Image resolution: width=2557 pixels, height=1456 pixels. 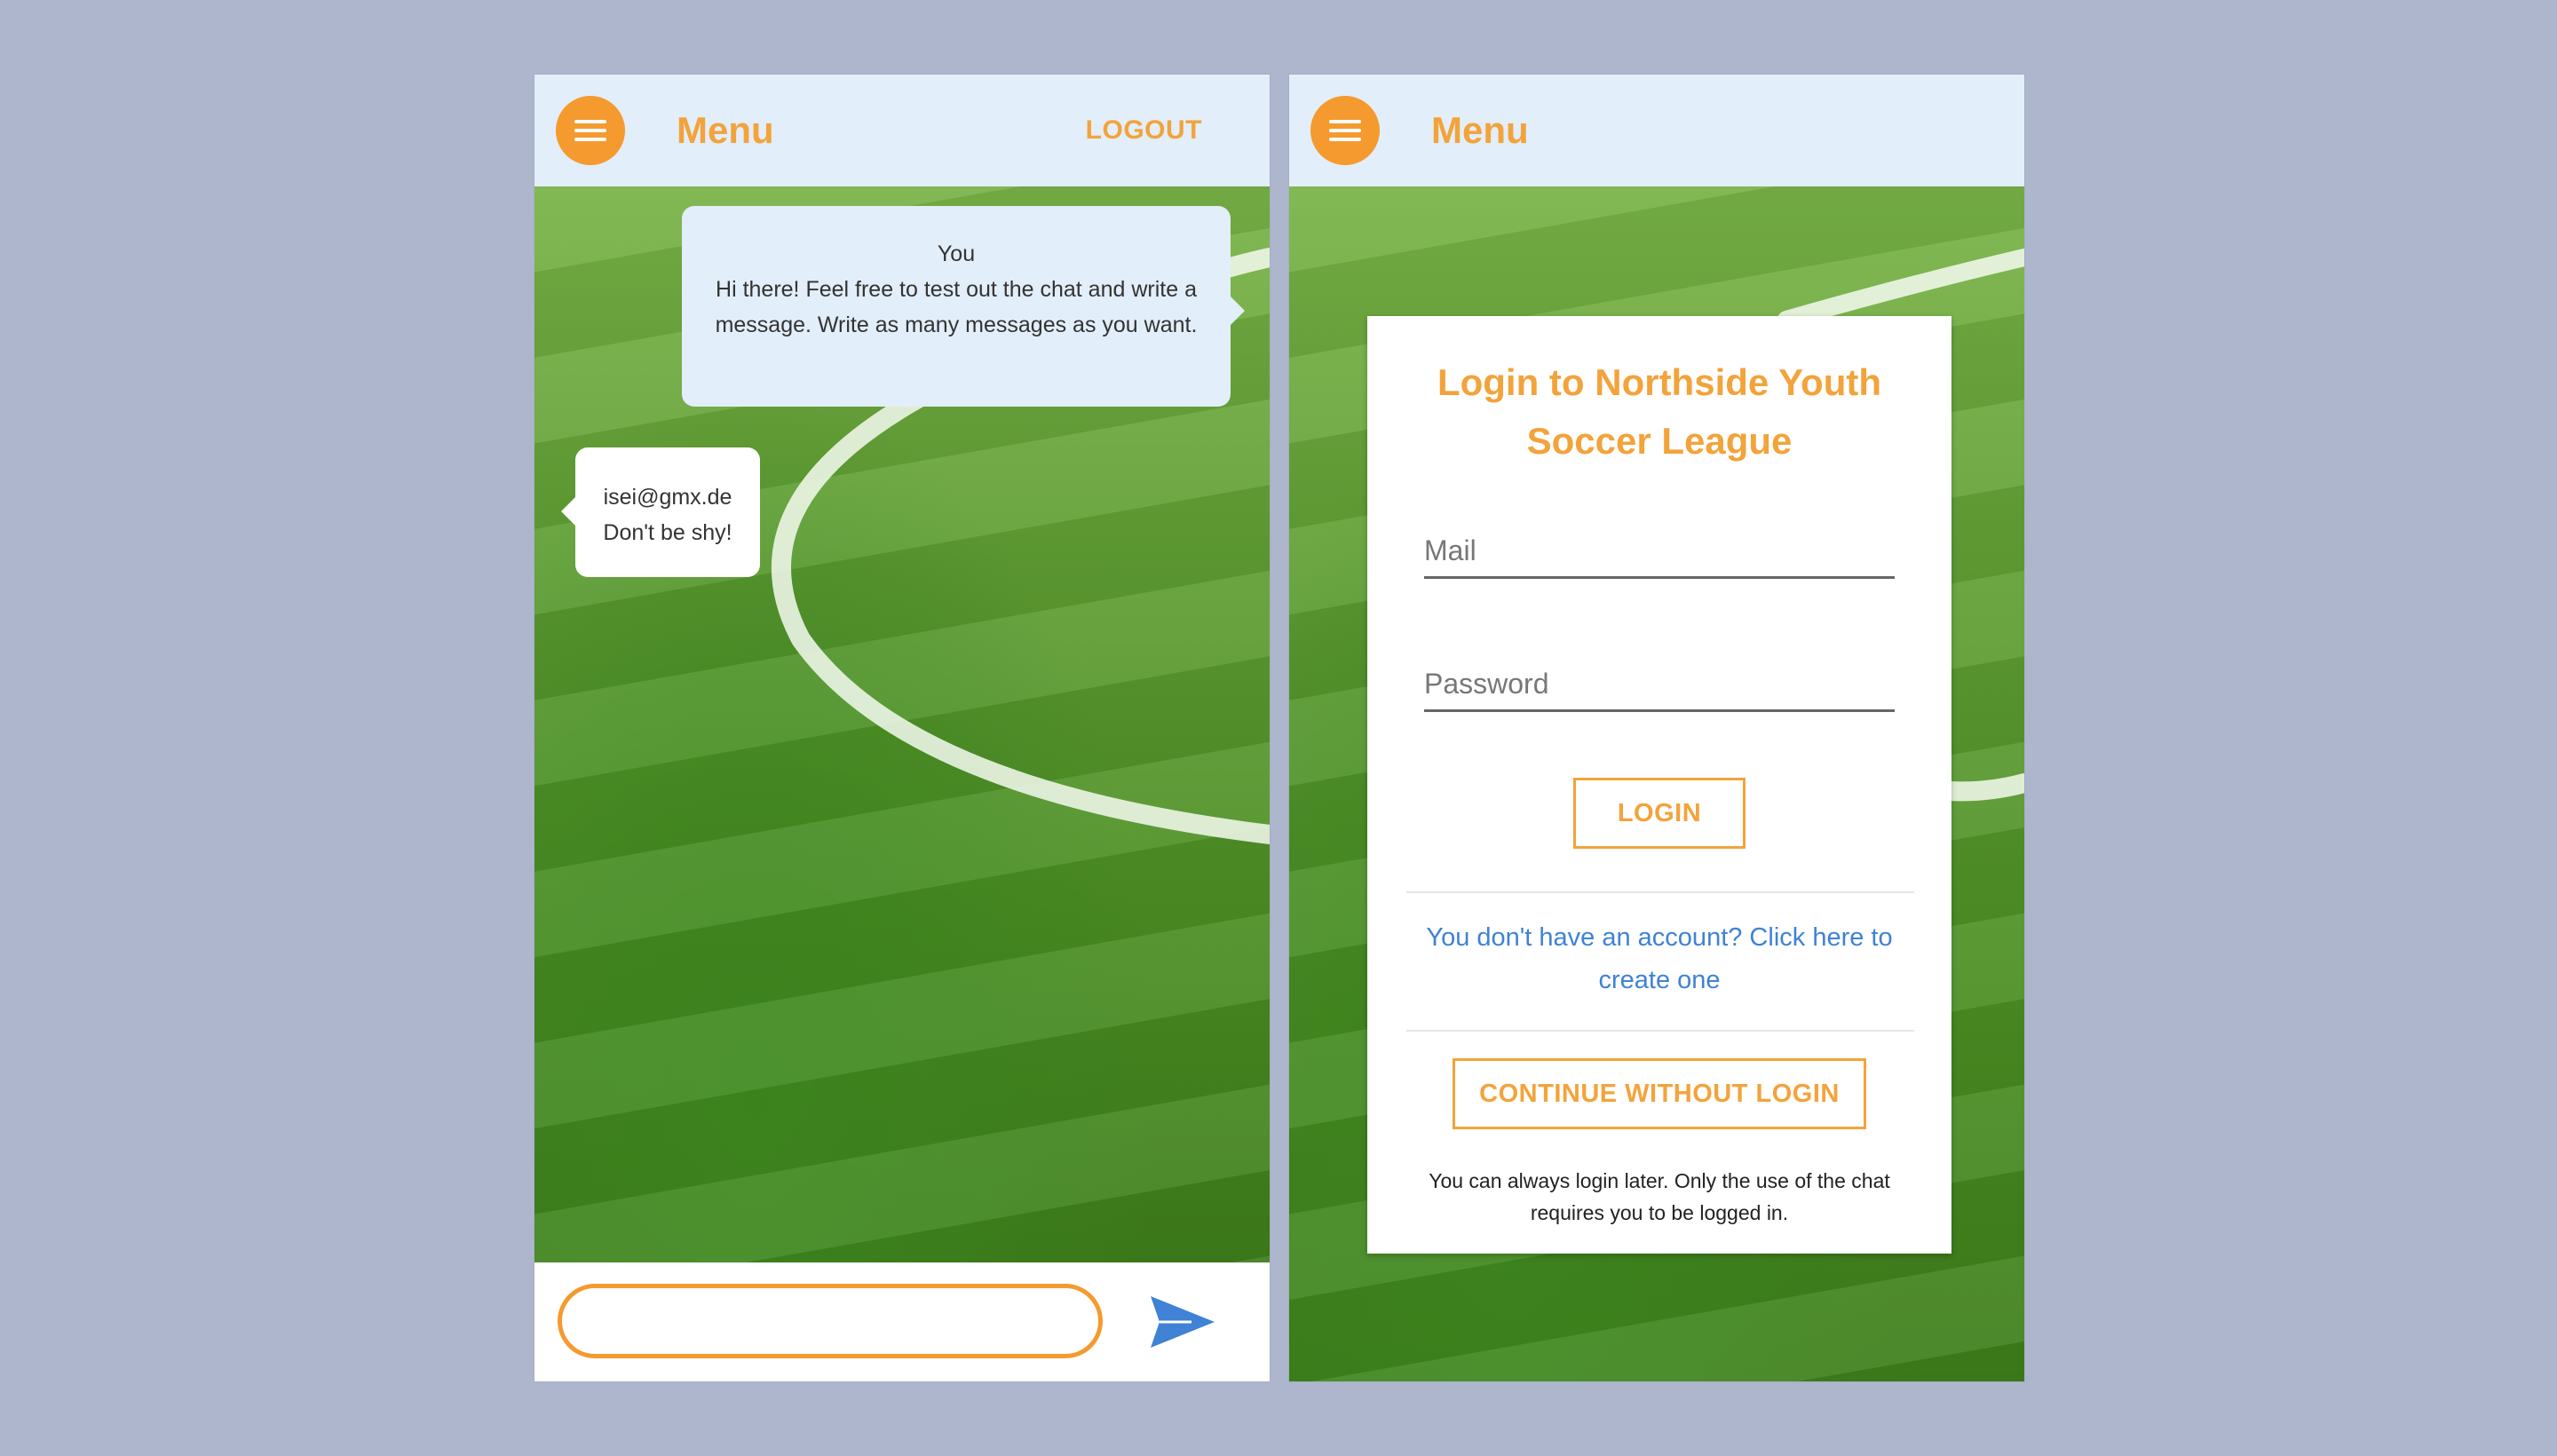 I want to click on send-button, so click(x=1182, y=1322).